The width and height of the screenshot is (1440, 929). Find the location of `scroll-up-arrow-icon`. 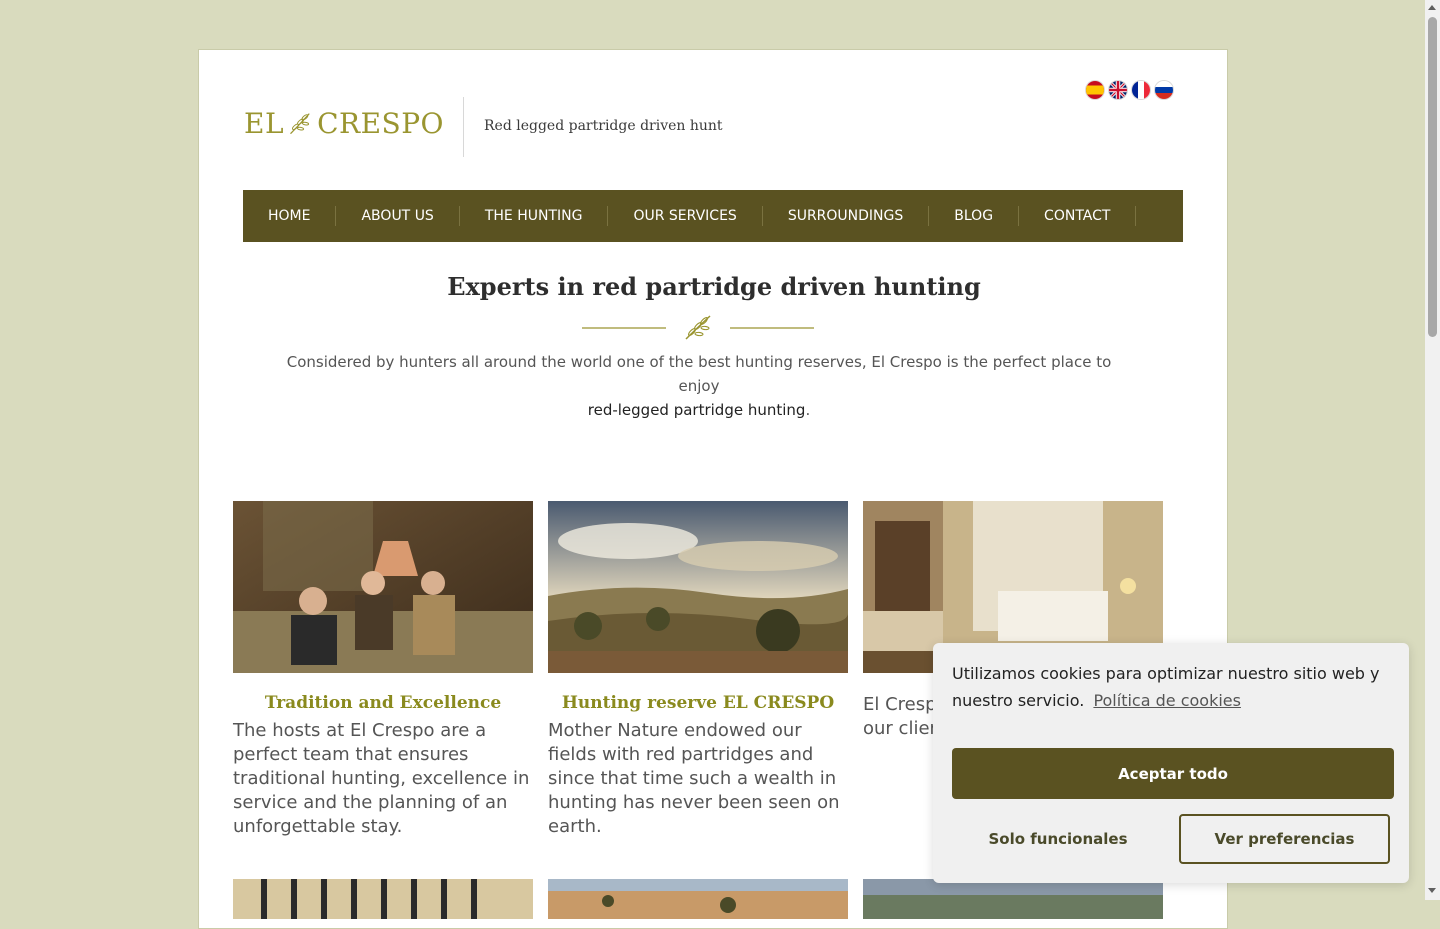

scroll-up-arrow-icon is located at coordinates (1432, 7).